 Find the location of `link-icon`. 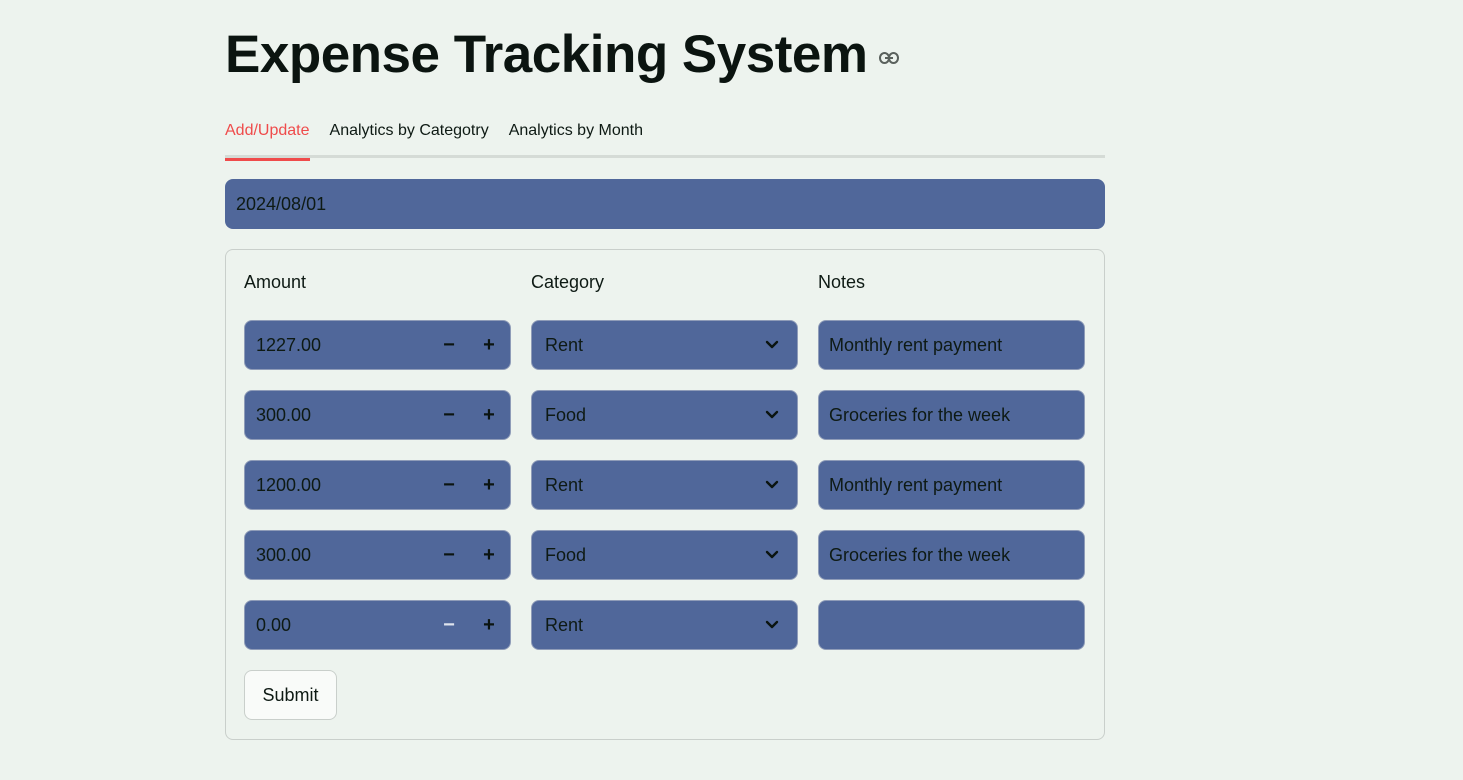

link-icon is located at coordinates (889, 58).